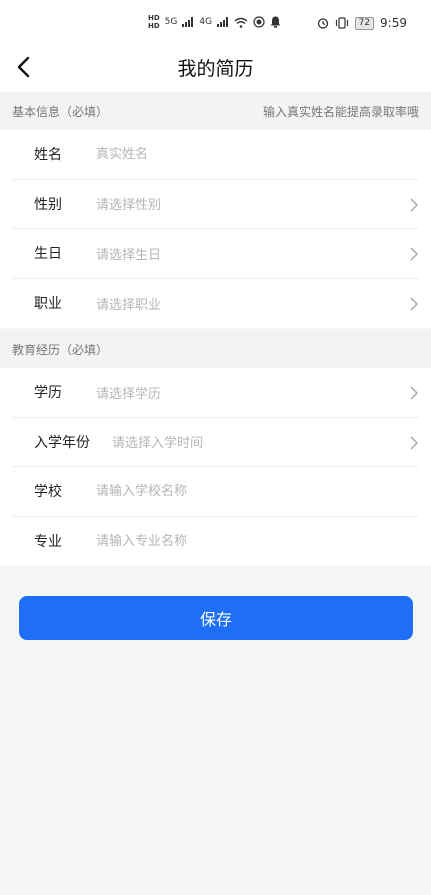 The height and width of the screenshot is (895, 431). I want to click on school-row: 学校, so click(215, 492).